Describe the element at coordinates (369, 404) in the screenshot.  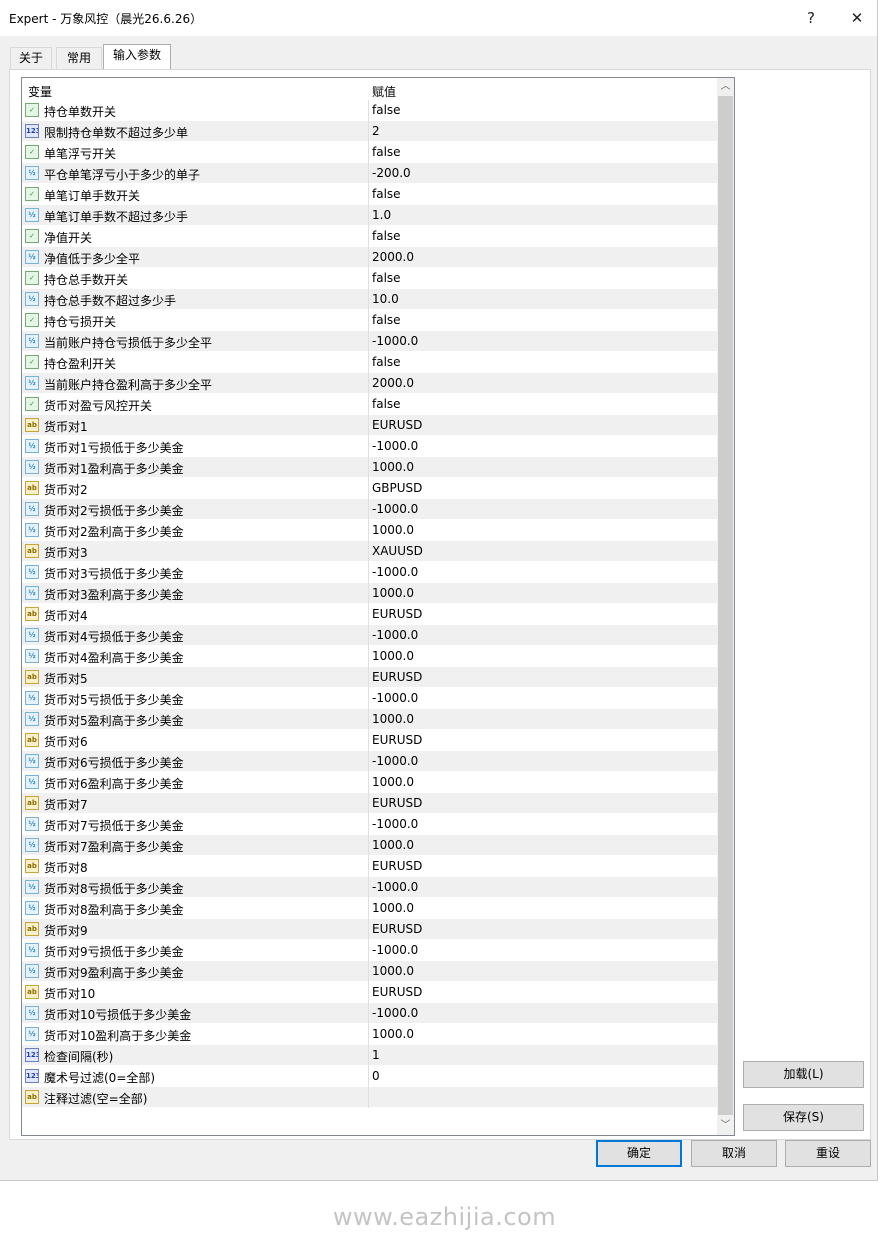
I see `table-row: ✓ 货币对盈亏风控开关 false` at that location.